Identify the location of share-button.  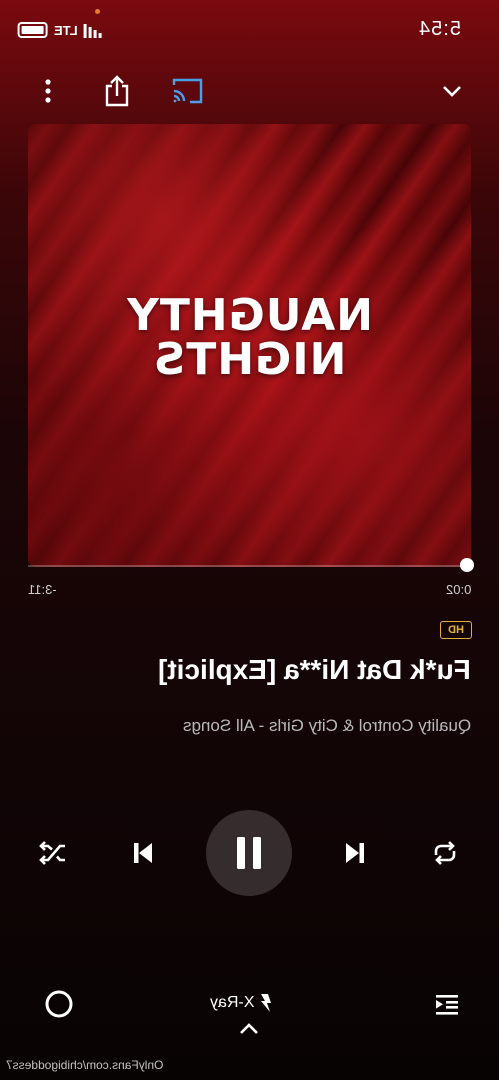
(117, 91).